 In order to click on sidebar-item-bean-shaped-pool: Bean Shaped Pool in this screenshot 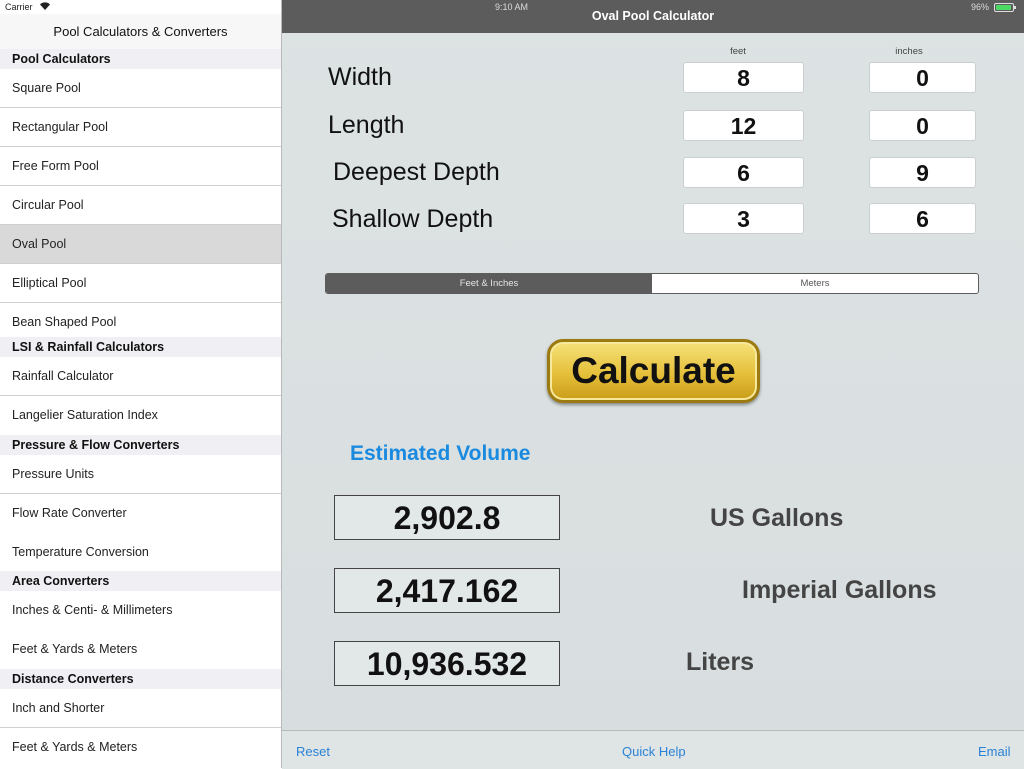, I will do `click(140, 320)`.